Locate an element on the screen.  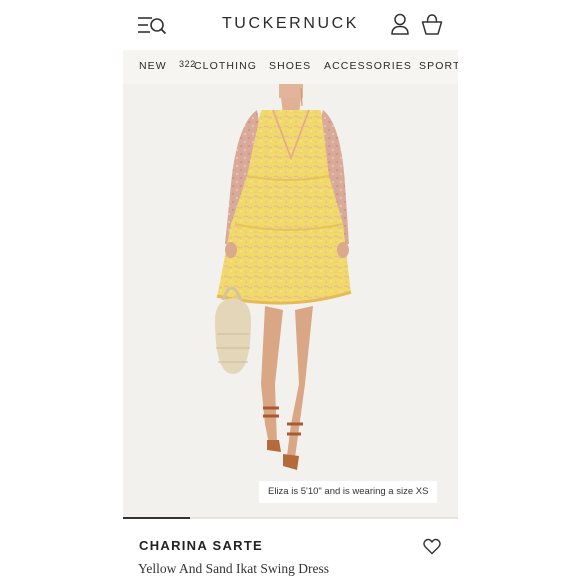
nav-item-new: NEW 322 is located at coordinates (167, 65).